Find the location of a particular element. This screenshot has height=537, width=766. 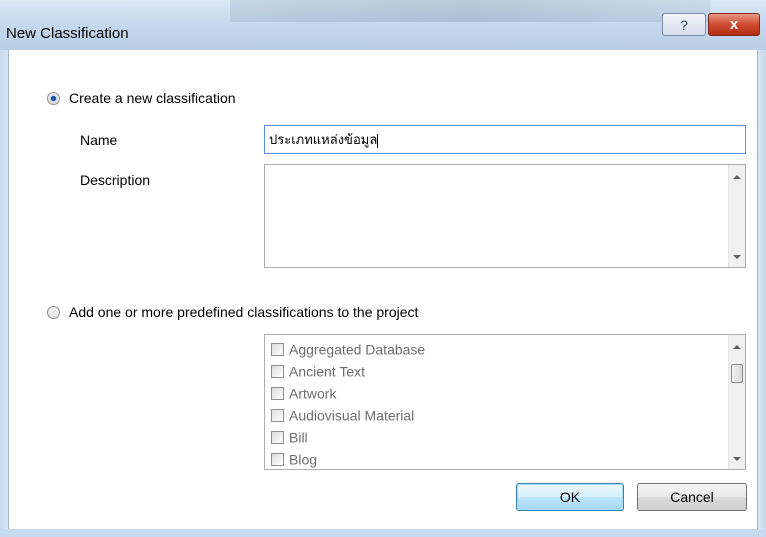

description-textarea is located at coordinates (505, 216).